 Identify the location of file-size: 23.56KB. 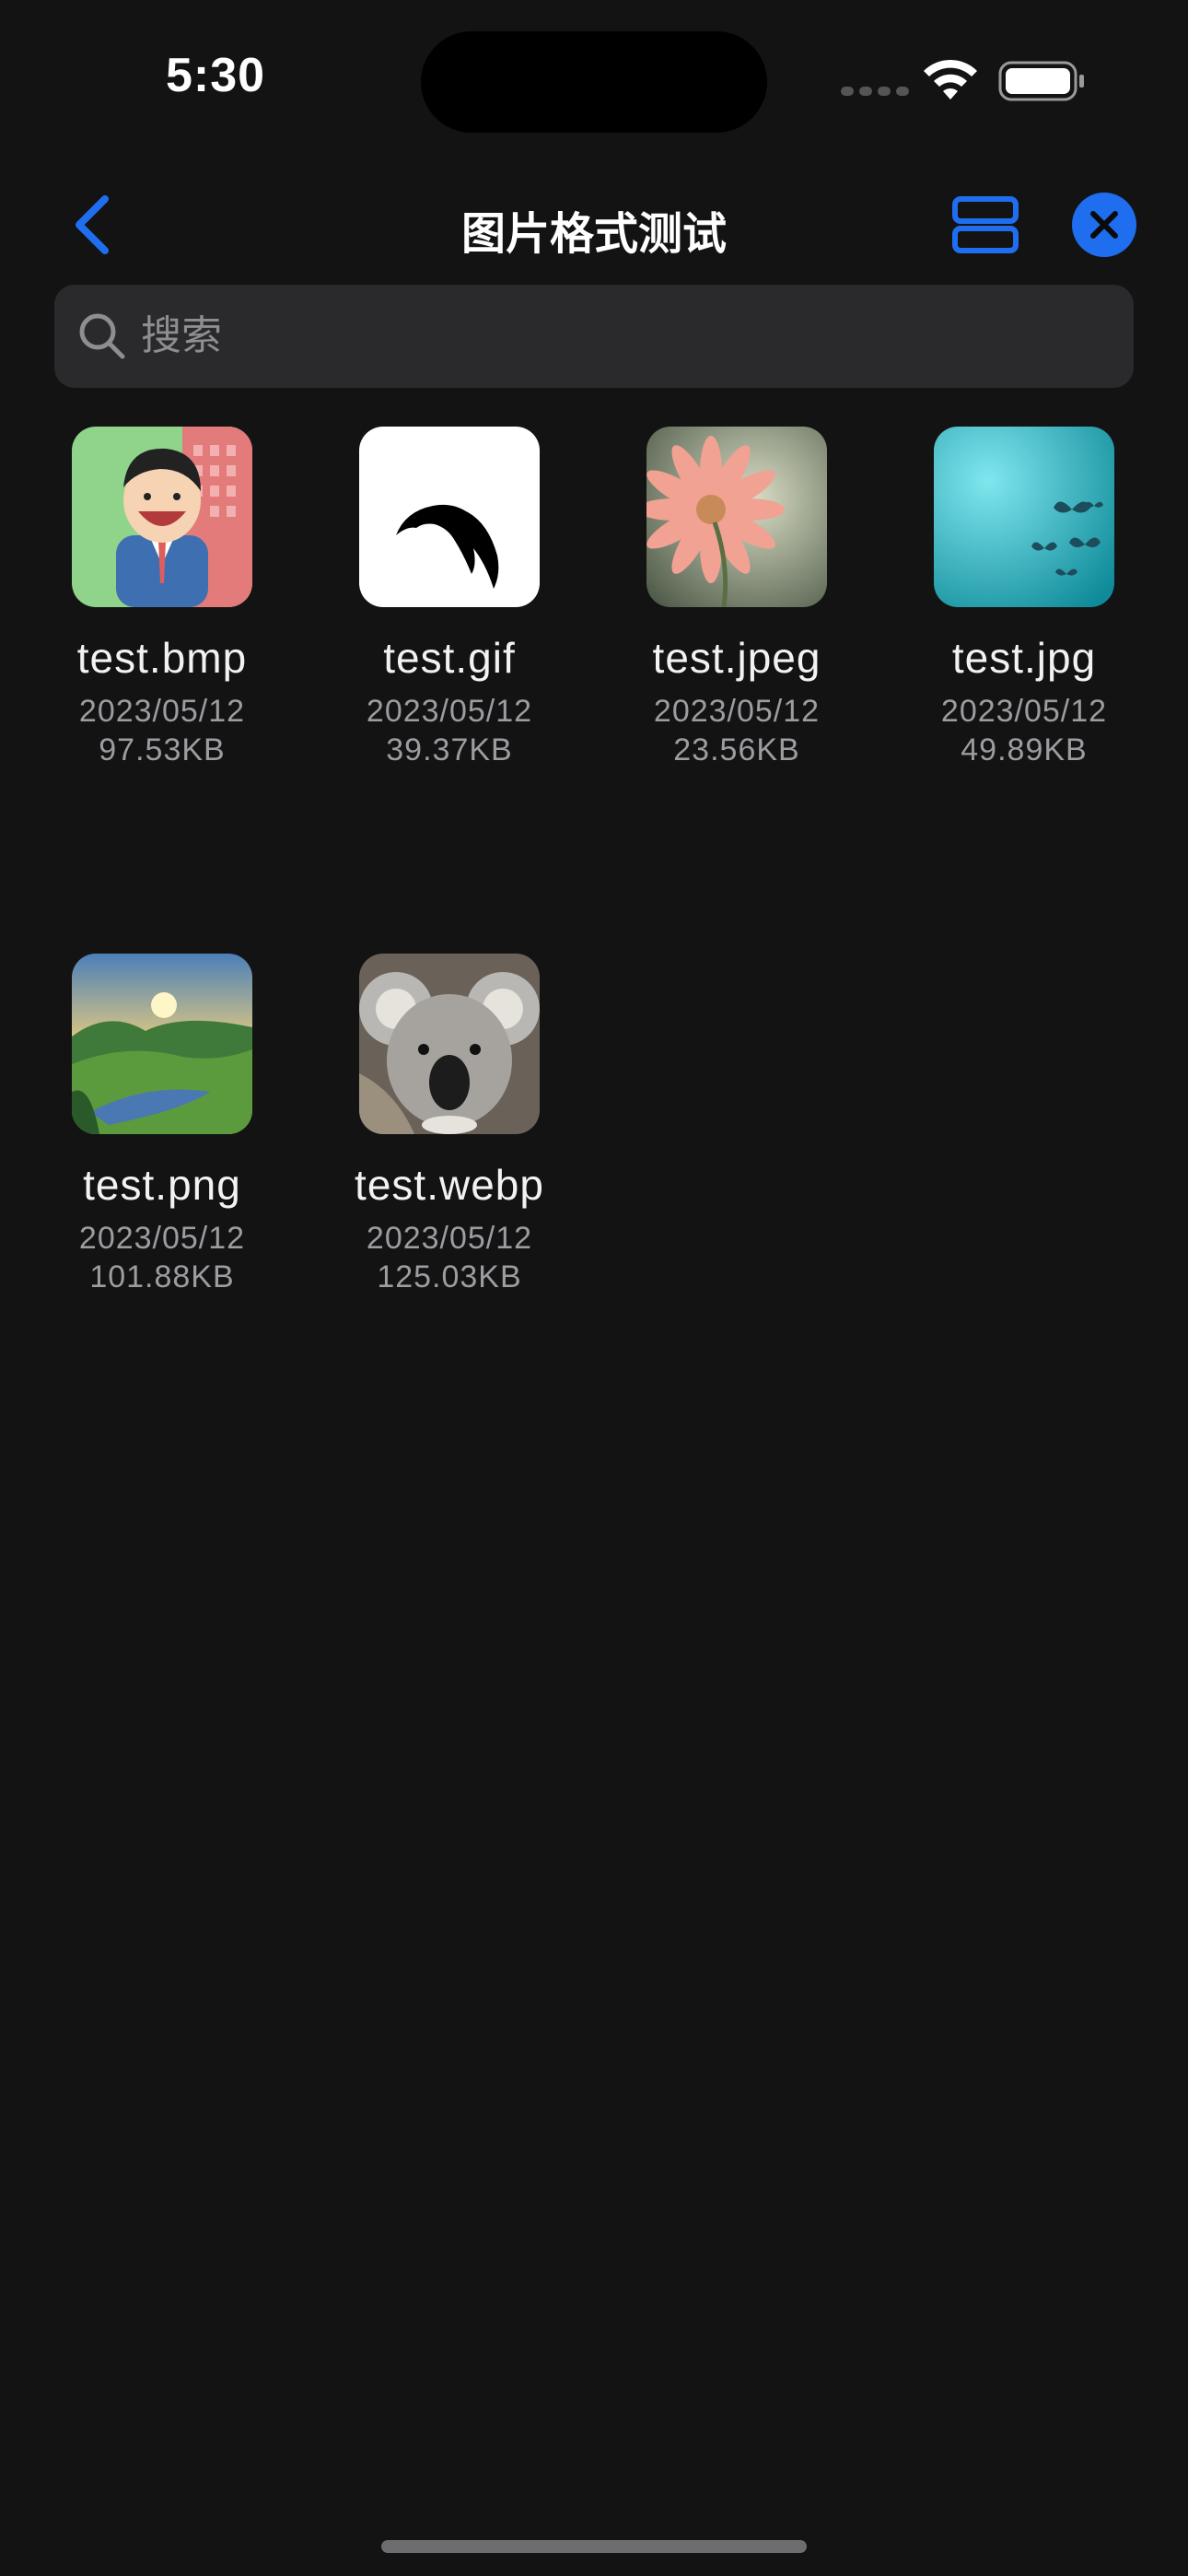
(736, 749).